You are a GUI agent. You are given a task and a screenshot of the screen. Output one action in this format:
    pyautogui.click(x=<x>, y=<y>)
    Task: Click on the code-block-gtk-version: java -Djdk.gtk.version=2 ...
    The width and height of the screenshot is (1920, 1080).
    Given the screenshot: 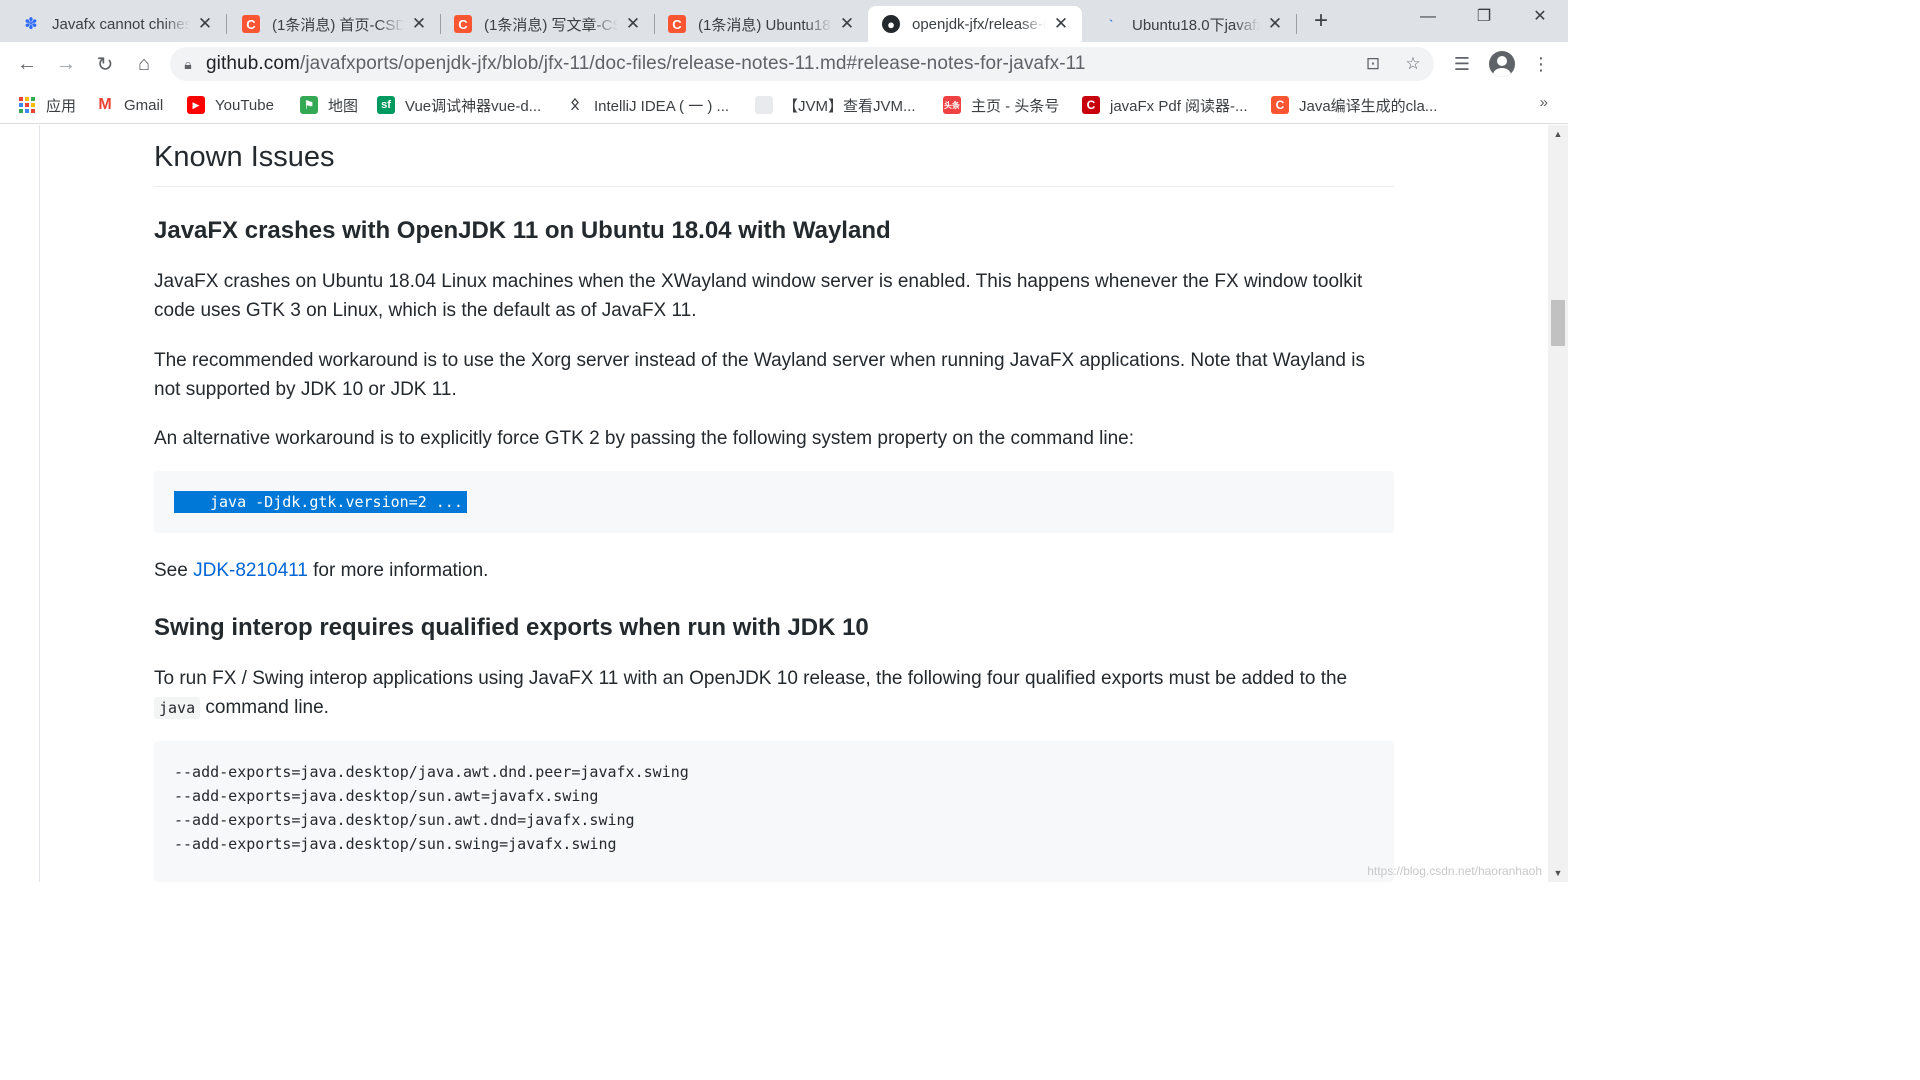 What is the action you would take?
    pyautogui.click(x=774, y=502)
    